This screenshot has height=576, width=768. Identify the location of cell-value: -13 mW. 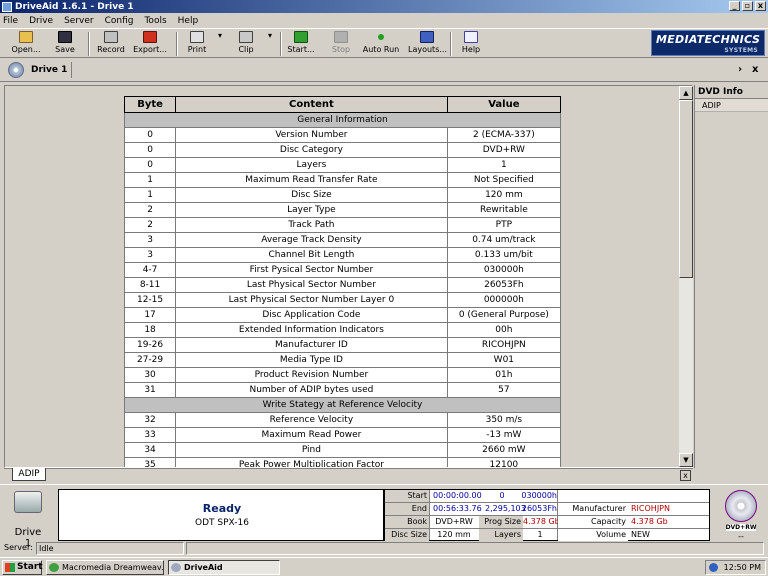
(504, 435).